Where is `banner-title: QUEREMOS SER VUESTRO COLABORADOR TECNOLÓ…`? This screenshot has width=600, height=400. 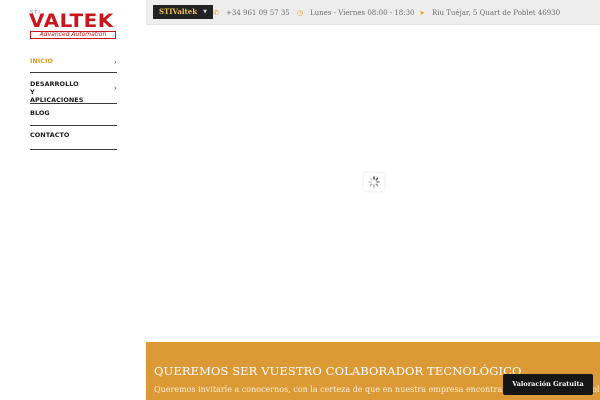
banner-title: QUEREMOS SER VUESTRO COLABORADOR TECNOLÓ… is located at coordinates (338, 371).